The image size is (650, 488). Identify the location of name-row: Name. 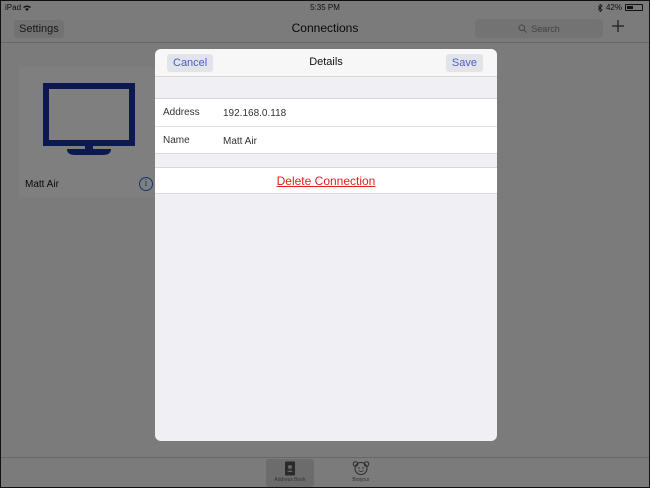
(326, 139).